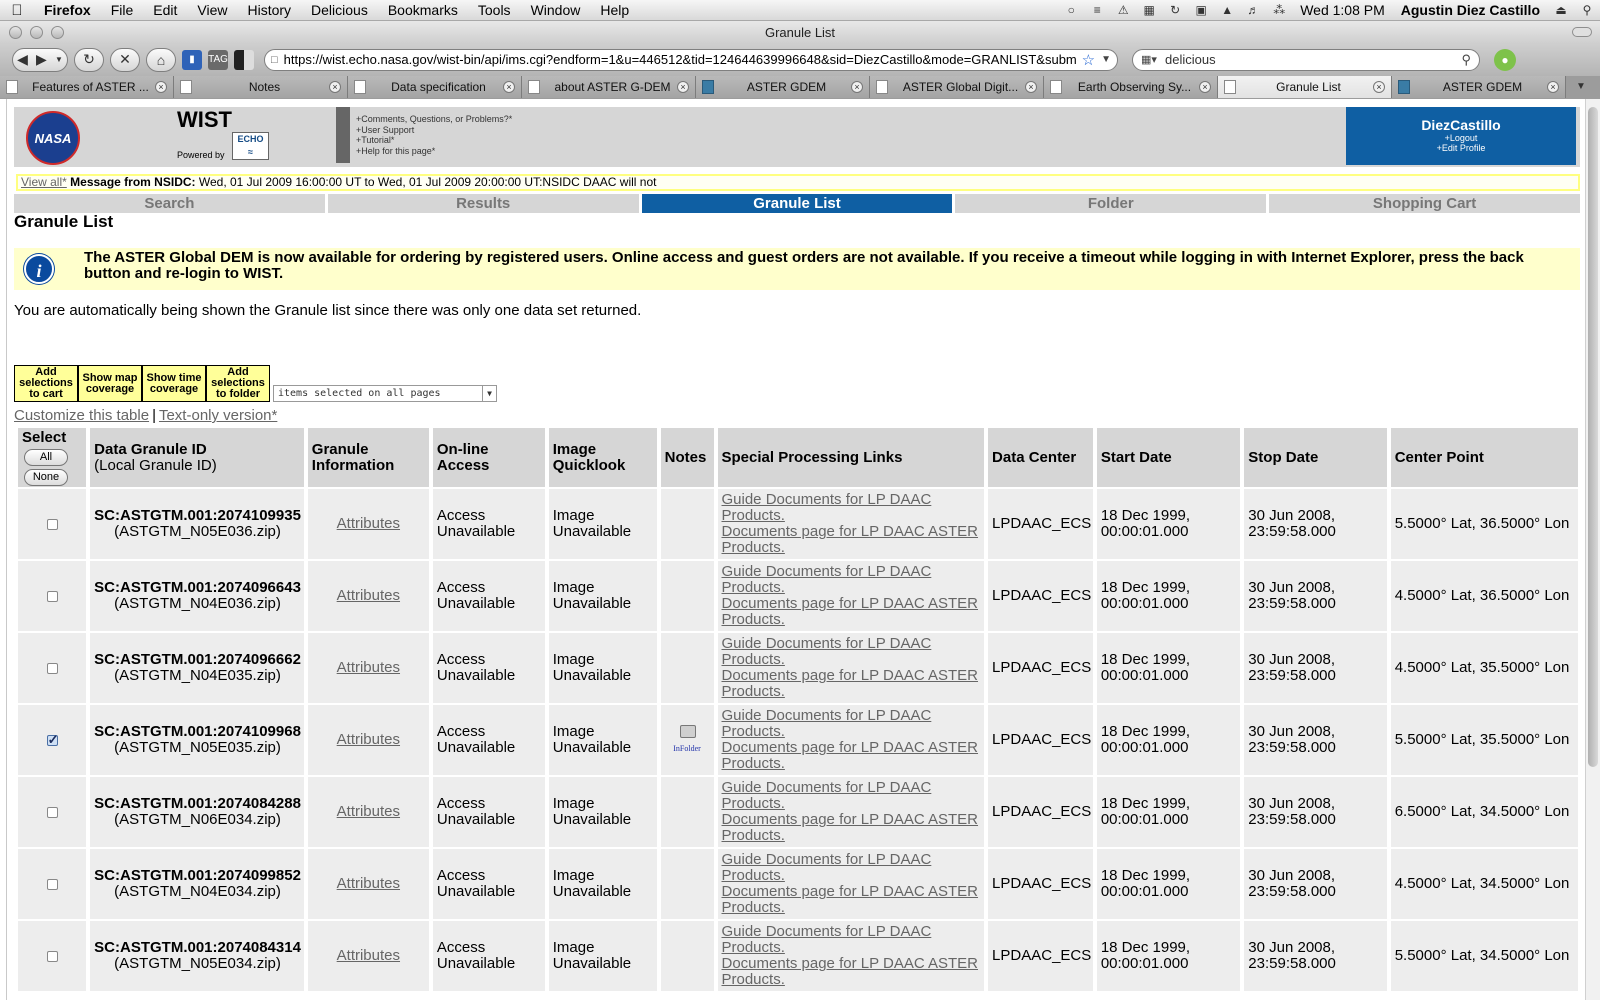 The image size is (1600, 1000). What do you see at coordinates (368, 457) in the screenshot?
I see `col-granule-info: Granule Information` at bounding box center [368, 457].